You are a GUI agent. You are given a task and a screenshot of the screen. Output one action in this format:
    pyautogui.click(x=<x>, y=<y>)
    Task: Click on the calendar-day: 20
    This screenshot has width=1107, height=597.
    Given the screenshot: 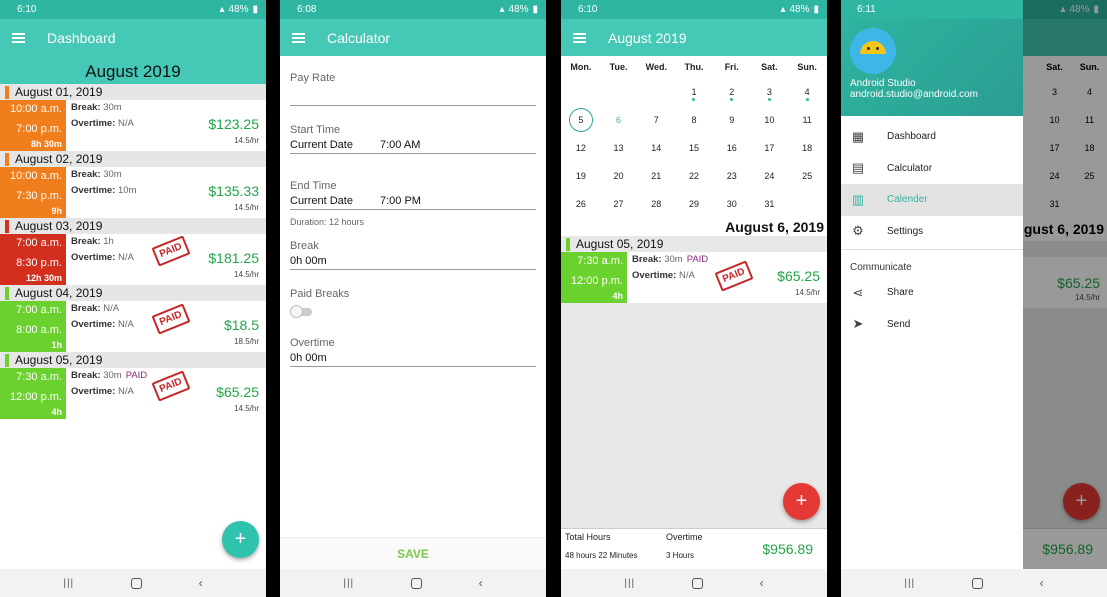 What is the action you would take?
    pyautogui.click(x=619, y=176)
    